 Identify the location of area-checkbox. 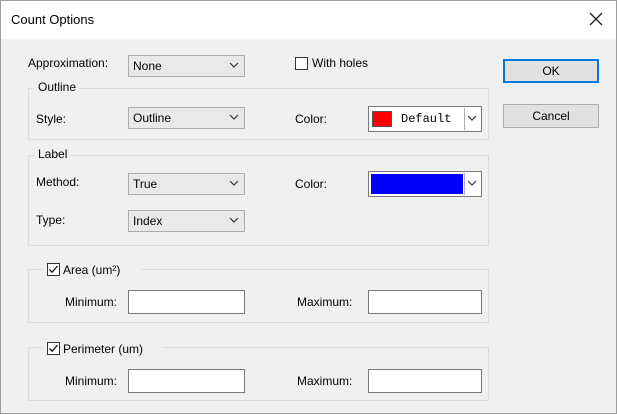
(53, 269).